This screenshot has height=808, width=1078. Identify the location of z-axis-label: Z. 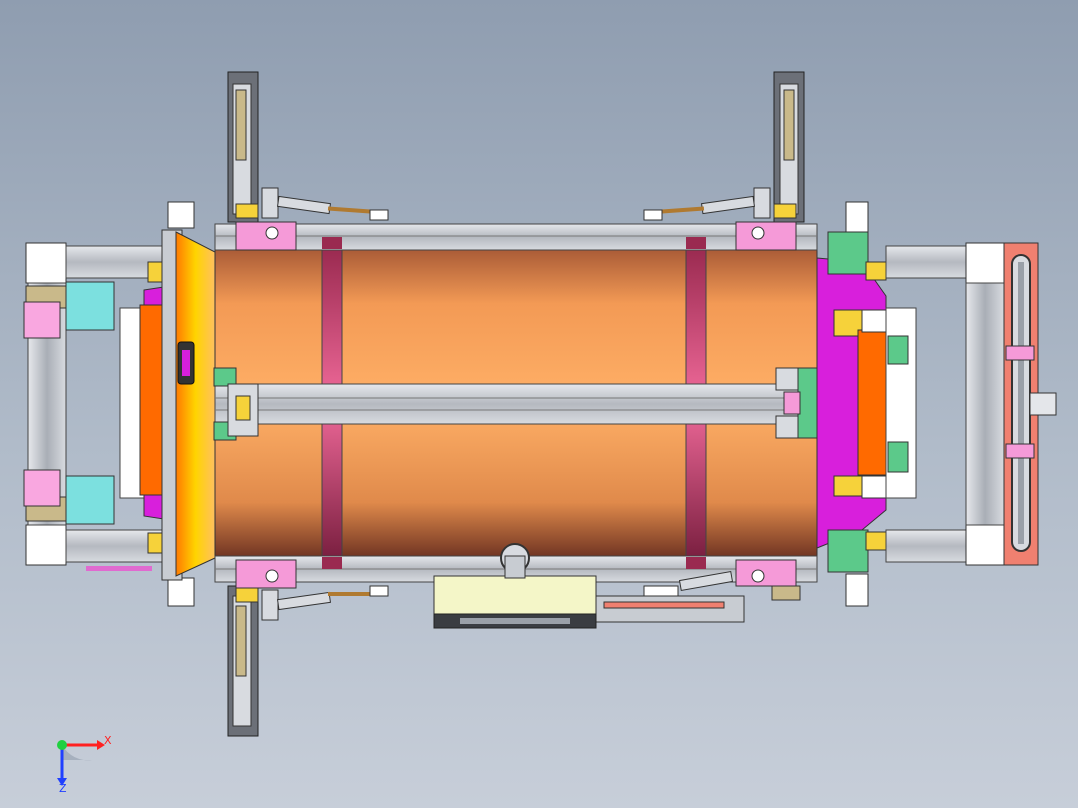
(63, 788).